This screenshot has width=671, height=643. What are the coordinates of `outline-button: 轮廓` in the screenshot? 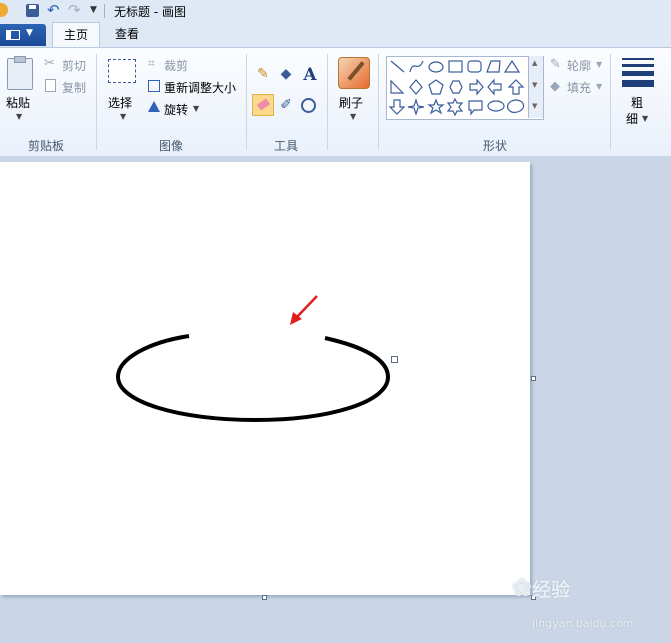 It's located at (579, 65).